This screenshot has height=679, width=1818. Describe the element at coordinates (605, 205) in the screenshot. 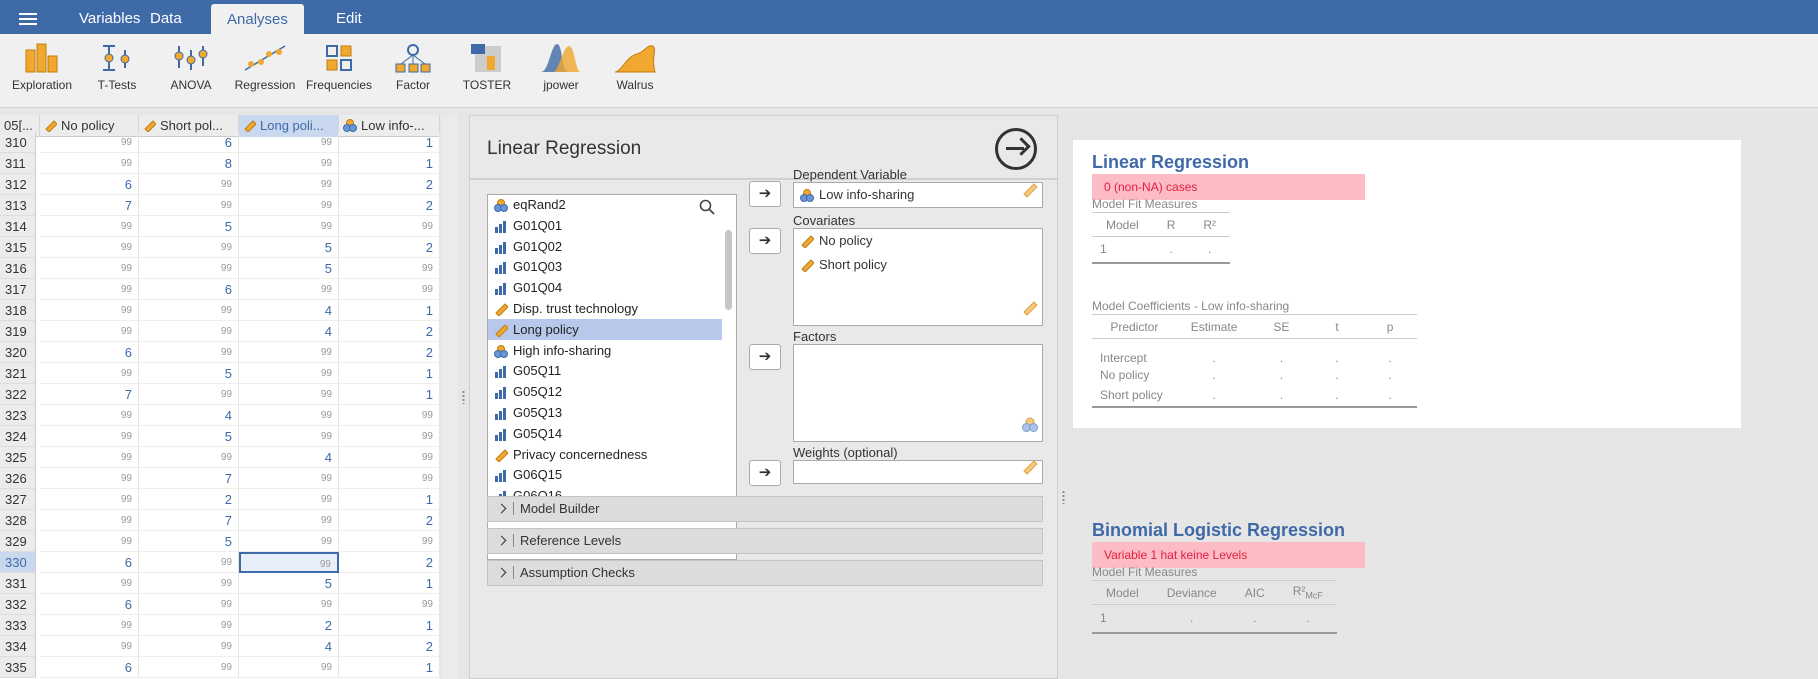

I see `variable-list-item: eqRand2` at that location.